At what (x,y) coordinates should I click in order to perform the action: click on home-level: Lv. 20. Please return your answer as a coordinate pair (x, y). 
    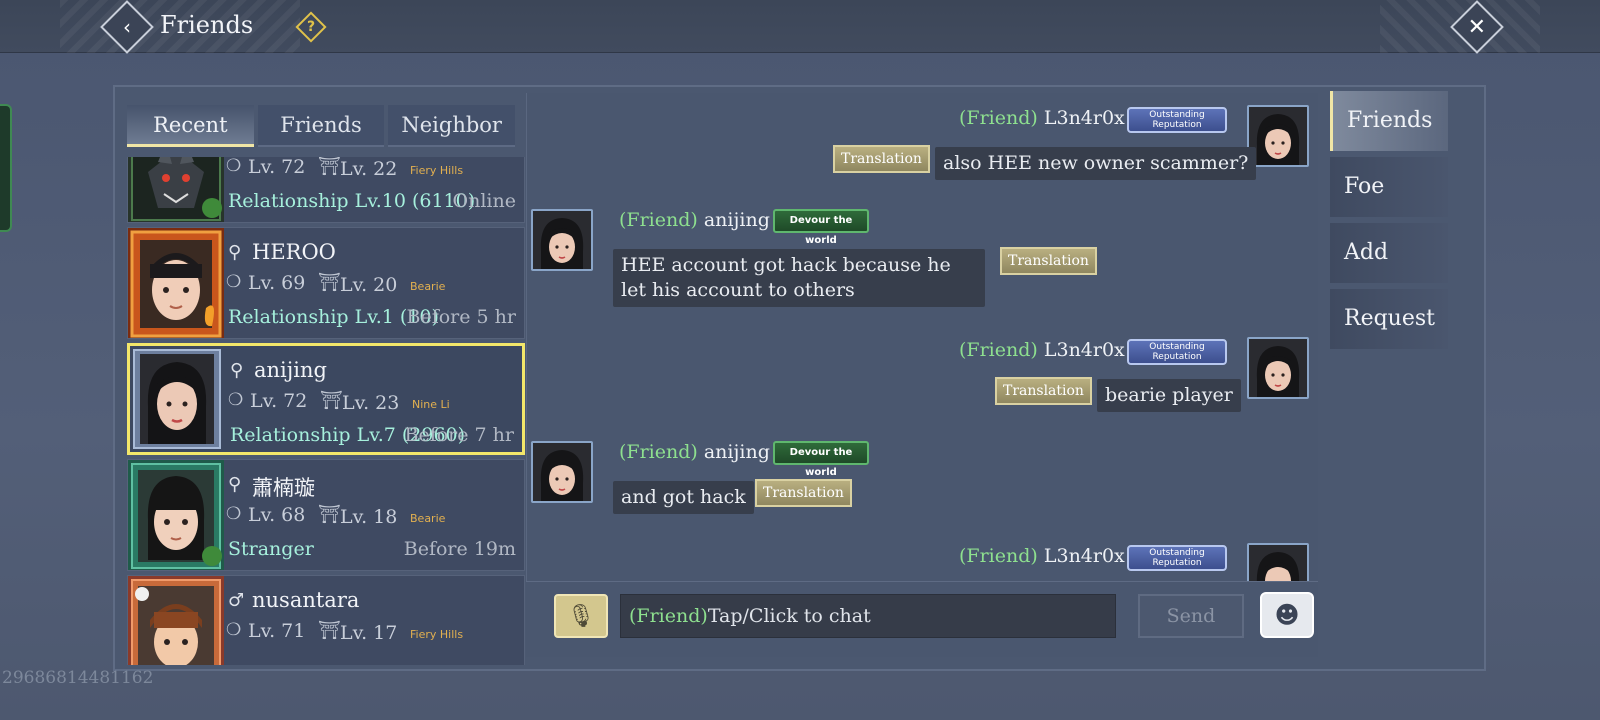
    Looking at the image, I should click on (369, 285).